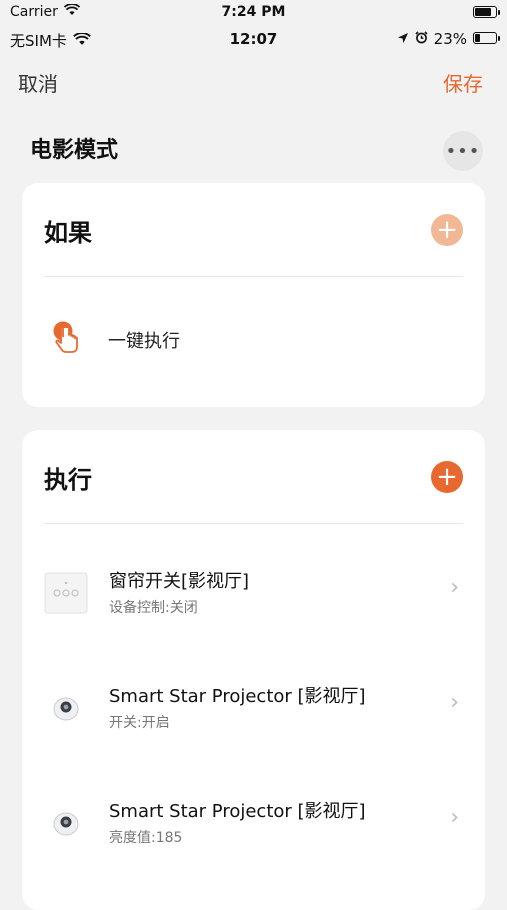  I want to click on add-action-button: +, so click(447, 477).